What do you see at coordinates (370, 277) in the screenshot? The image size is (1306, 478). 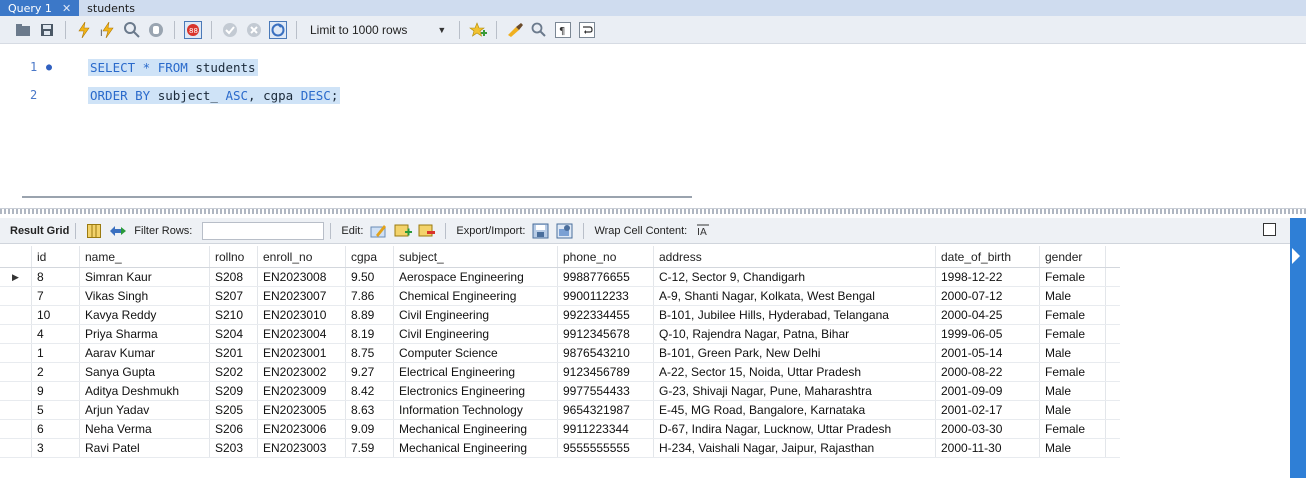 I see `table-cell: 9.50` at bounding box center [370, 277].